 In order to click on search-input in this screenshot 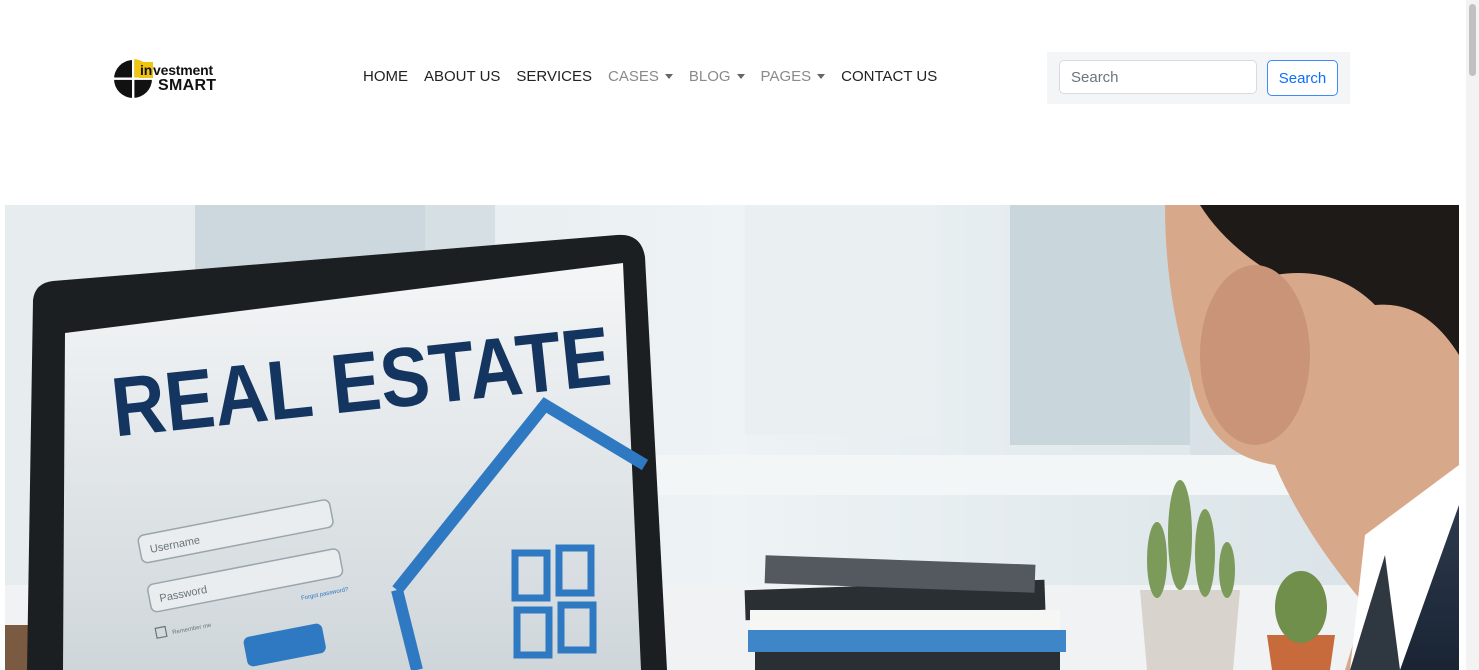, I will do `click(1158, 77)`.